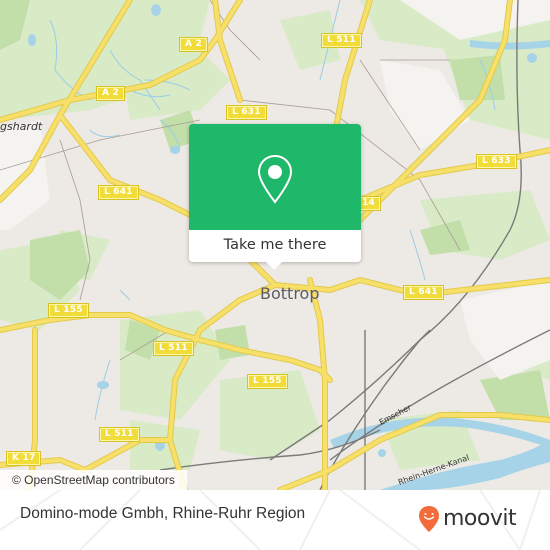 The height and width of the screenshot is (550, 550). I want to click on moovit-logo: moovit, so click(467, 519).